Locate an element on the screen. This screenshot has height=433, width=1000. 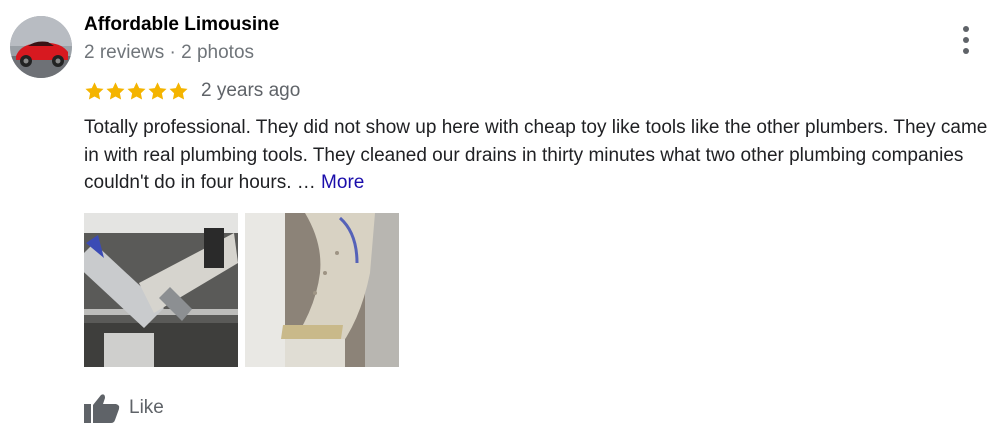
star-rating is located at coordinates (136, 91).